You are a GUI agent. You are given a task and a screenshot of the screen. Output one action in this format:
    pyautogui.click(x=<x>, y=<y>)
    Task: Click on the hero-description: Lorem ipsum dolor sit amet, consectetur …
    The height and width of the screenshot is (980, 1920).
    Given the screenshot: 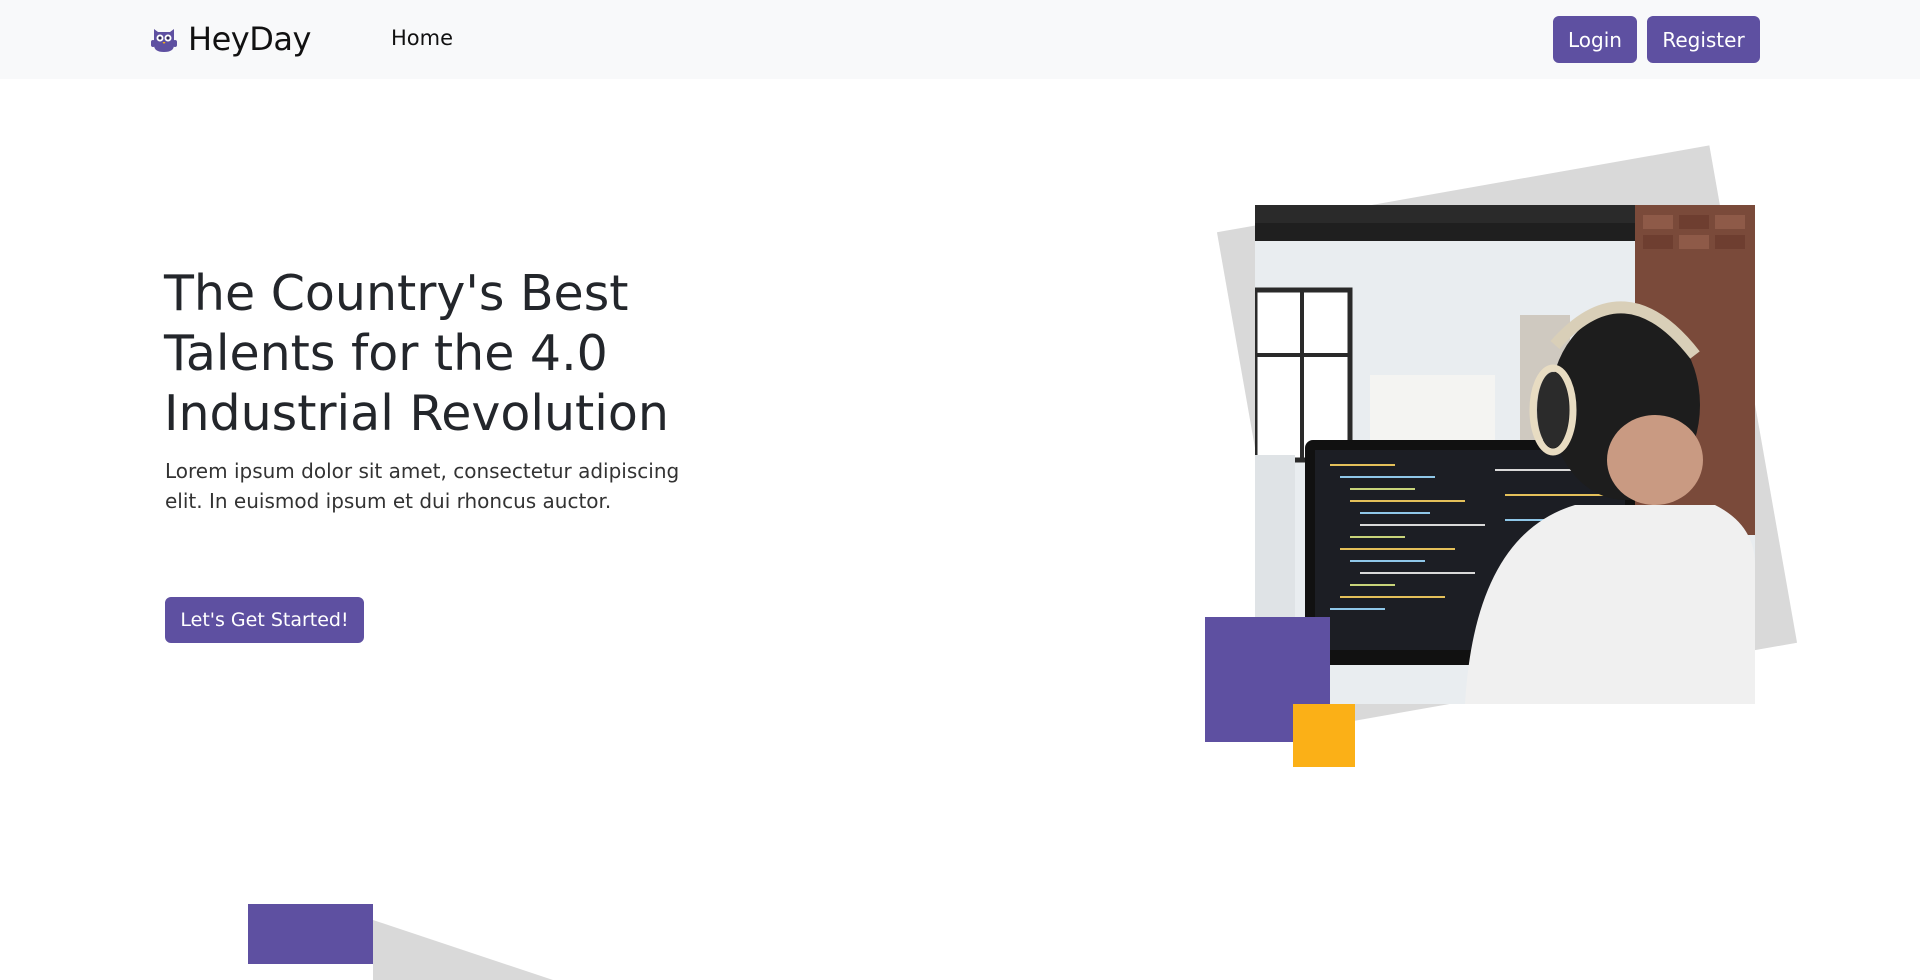 What is the action you would take?
    pyautogui.click(x=422, y=486)
    